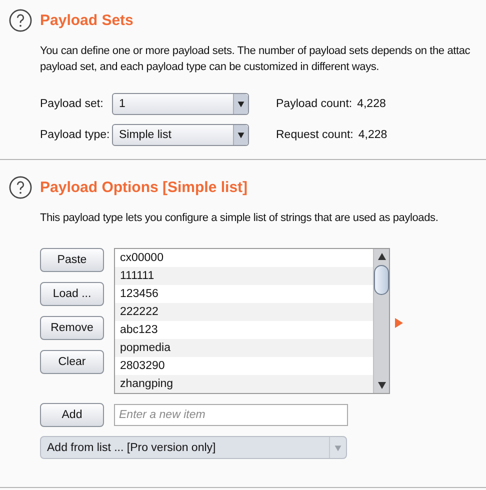 The width and height of the screenshot is (486, 490). Describe the element at coordinates (75, 135) in the screenshot. I see `field-label: Payload type:` at that location.